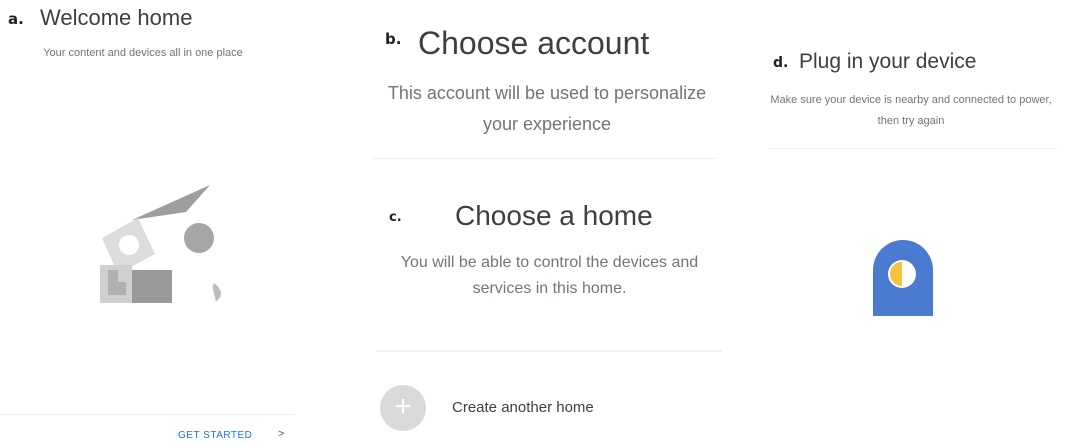 The width and height of the screenshot is (1070, 446). What do you see at coordinates (903, 278) in the screenshot?
I see `smart-plug-icon` at bounding box center [903, 278].